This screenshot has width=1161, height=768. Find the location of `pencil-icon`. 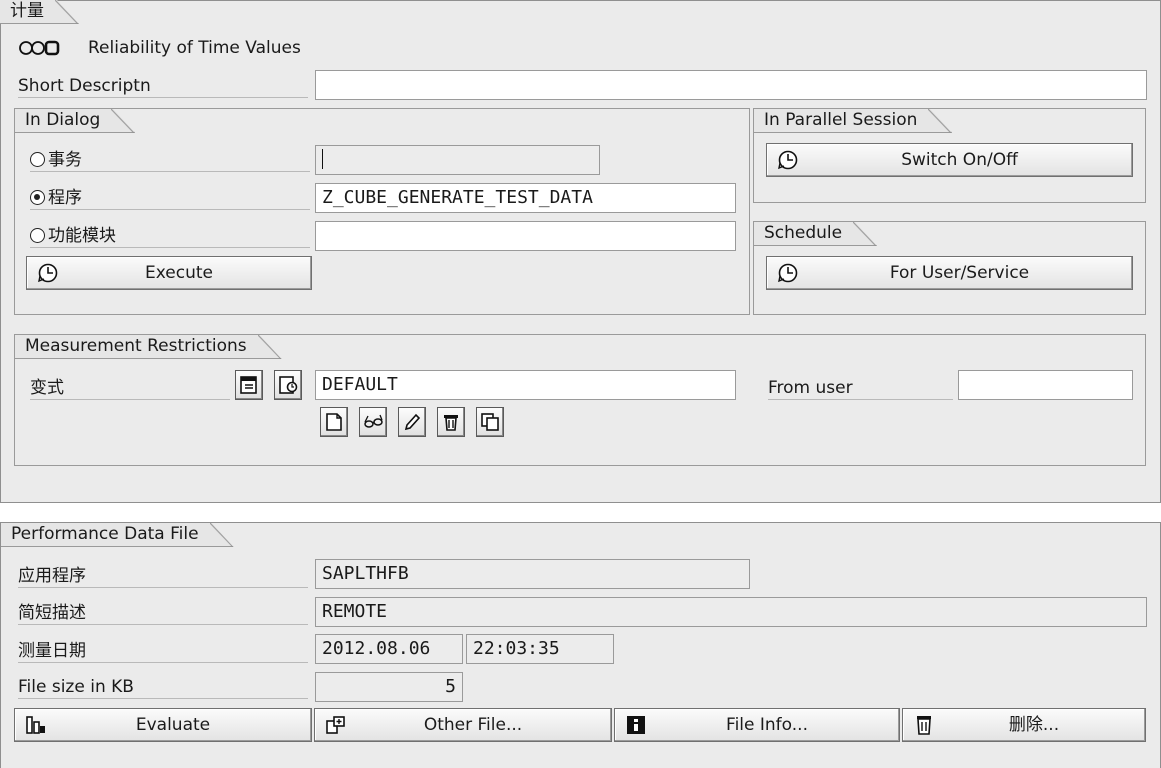

pencil-icon is located at coordinates (412, 422).